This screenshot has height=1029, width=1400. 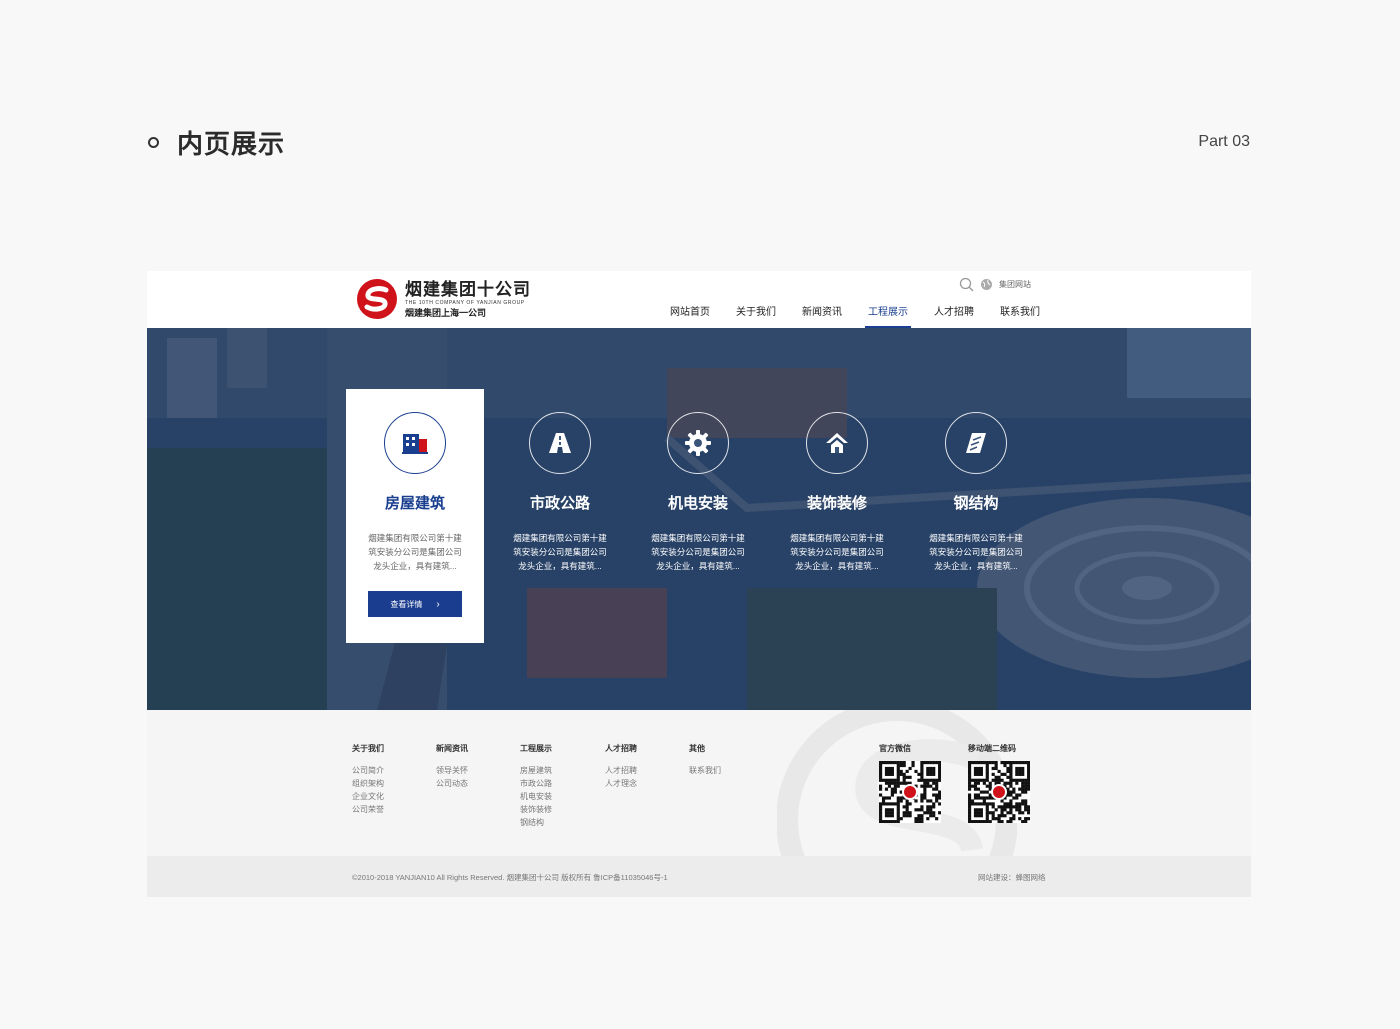 I want to click on mobile-qr-block: 移动端二维码, so click(x=999, y=783).